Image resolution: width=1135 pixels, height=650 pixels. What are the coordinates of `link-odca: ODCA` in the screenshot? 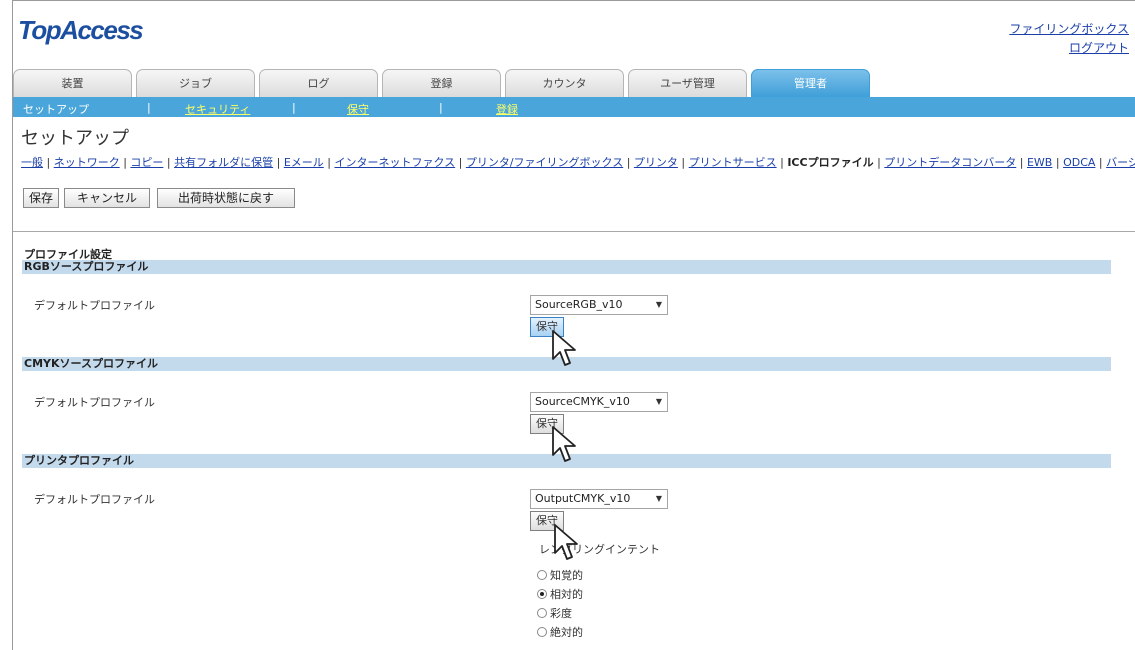 It's located at (1079, 162).